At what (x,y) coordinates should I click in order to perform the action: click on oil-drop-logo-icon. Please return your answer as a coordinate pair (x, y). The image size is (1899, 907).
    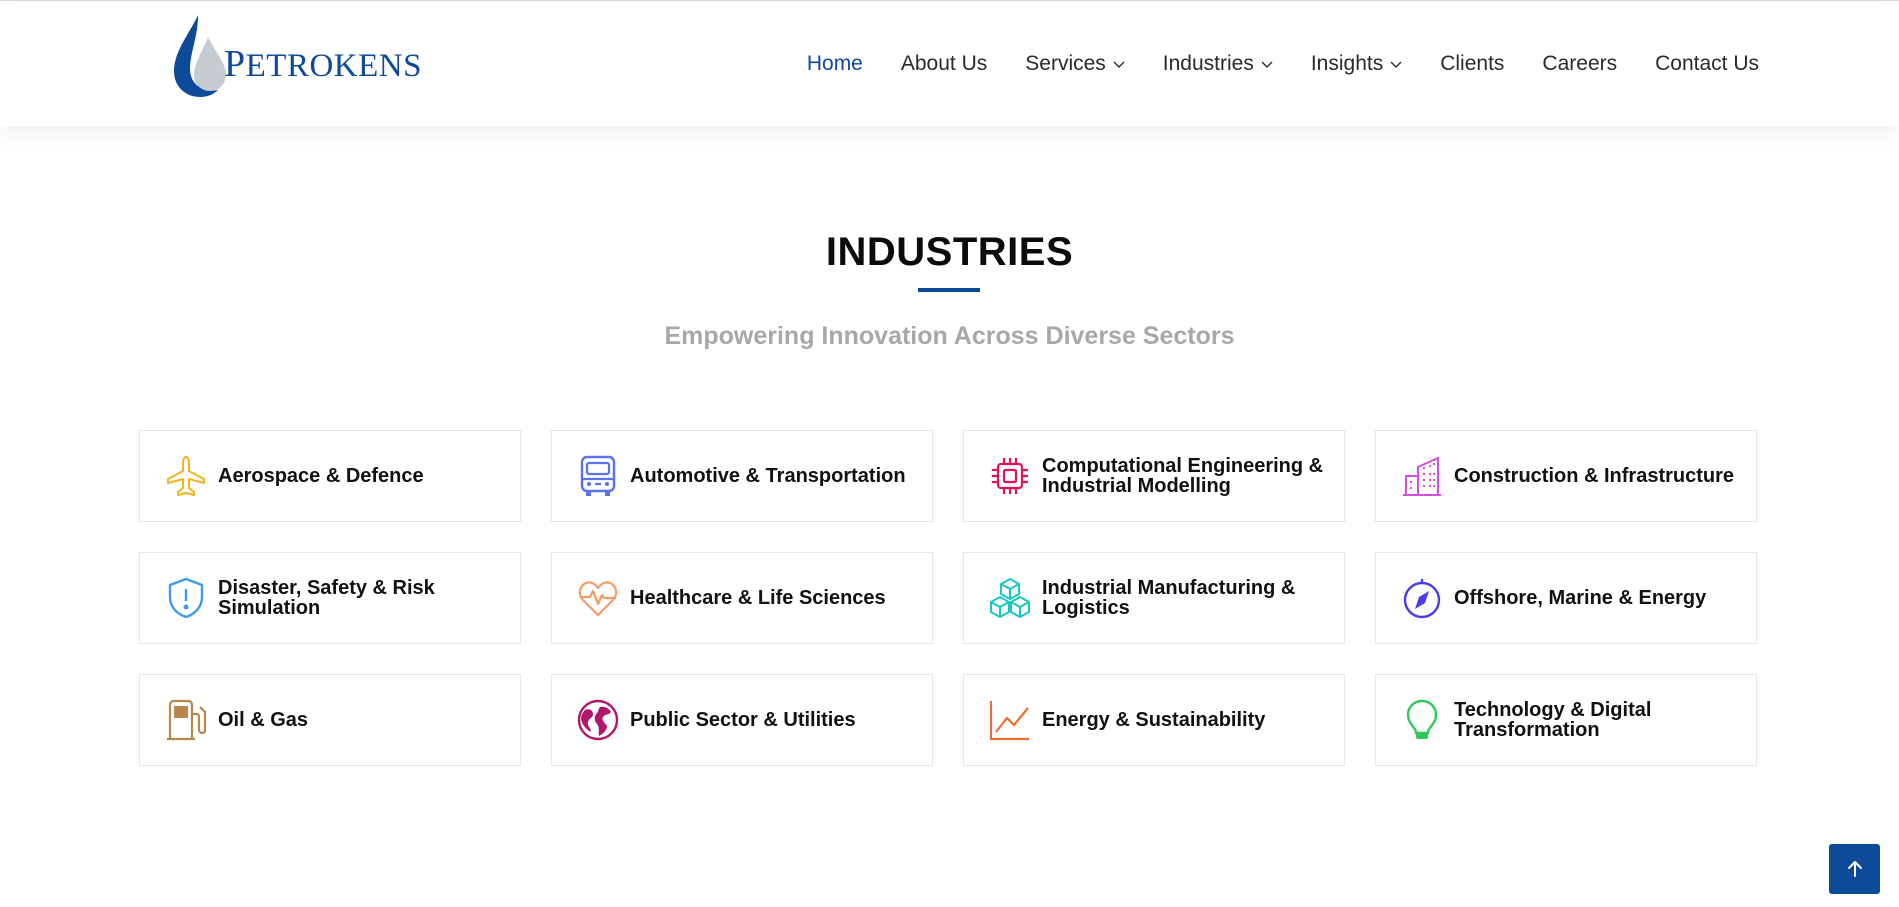
    Looking at the image, I should click on (200, 56).